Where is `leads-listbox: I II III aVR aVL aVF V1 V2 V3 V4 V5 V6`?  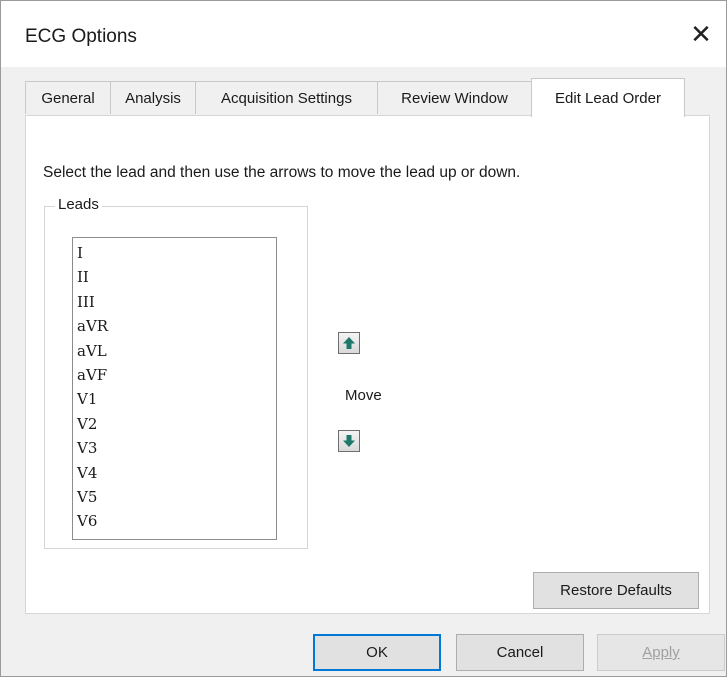
leads-listbox: I II III aVR aVL aVF V1 V2 V3 V4 V5 V6 is located at coordinates (174, 388).